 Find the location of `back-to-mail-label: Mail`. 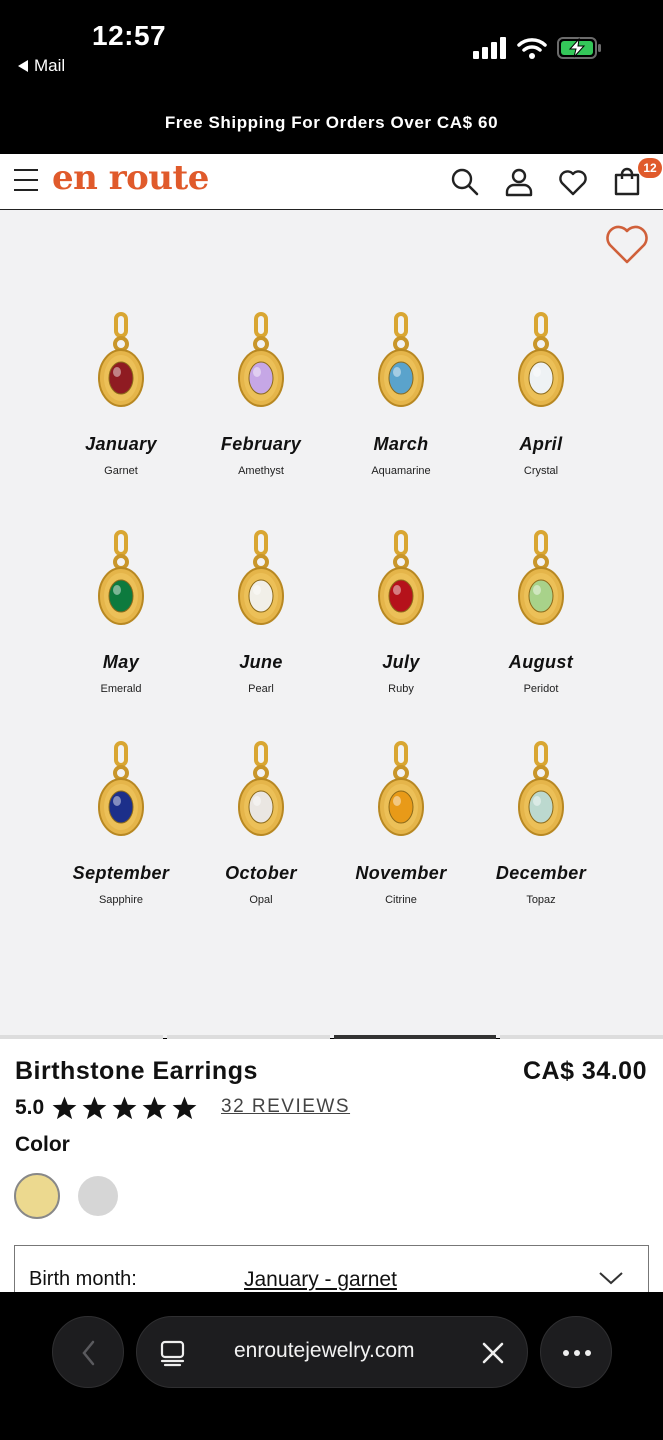

back-to-mail-label: Mail is located at coordinates (50, 65).